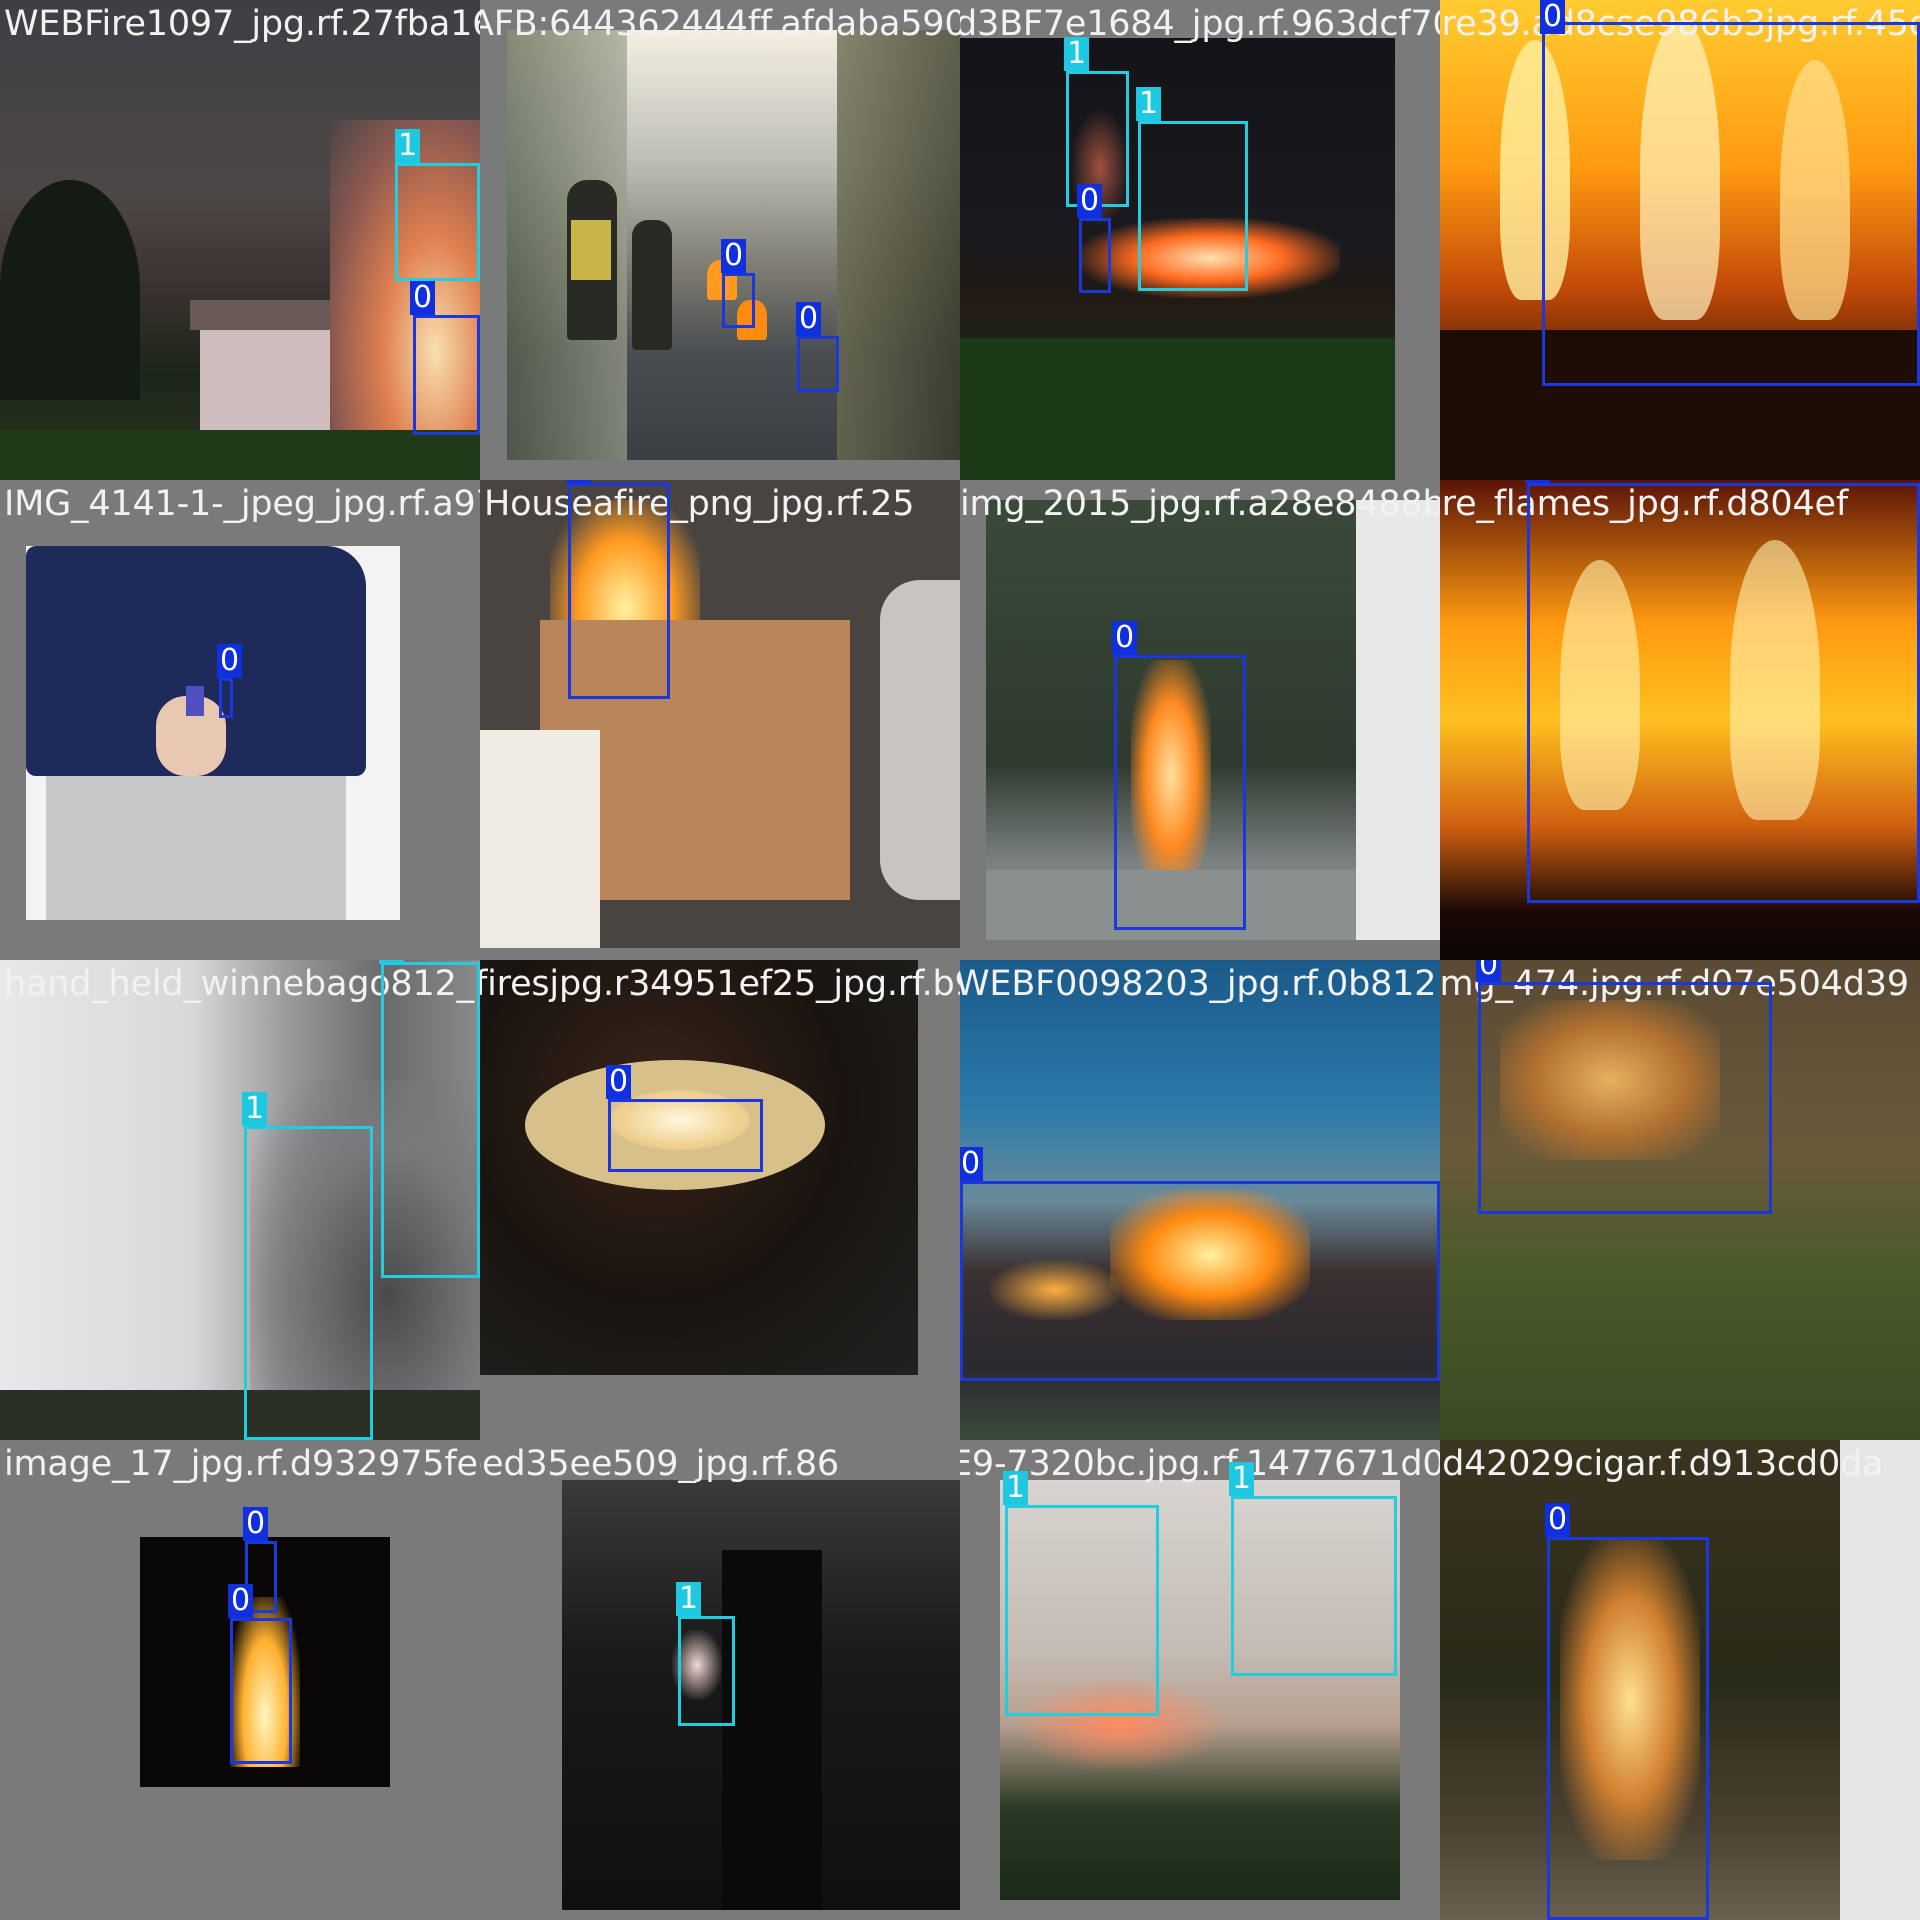 This screenshot has width=1920, height=1920. Describe the element at coordinates (720, 714) in the screenshot. I see `photo-model-house` at that location.